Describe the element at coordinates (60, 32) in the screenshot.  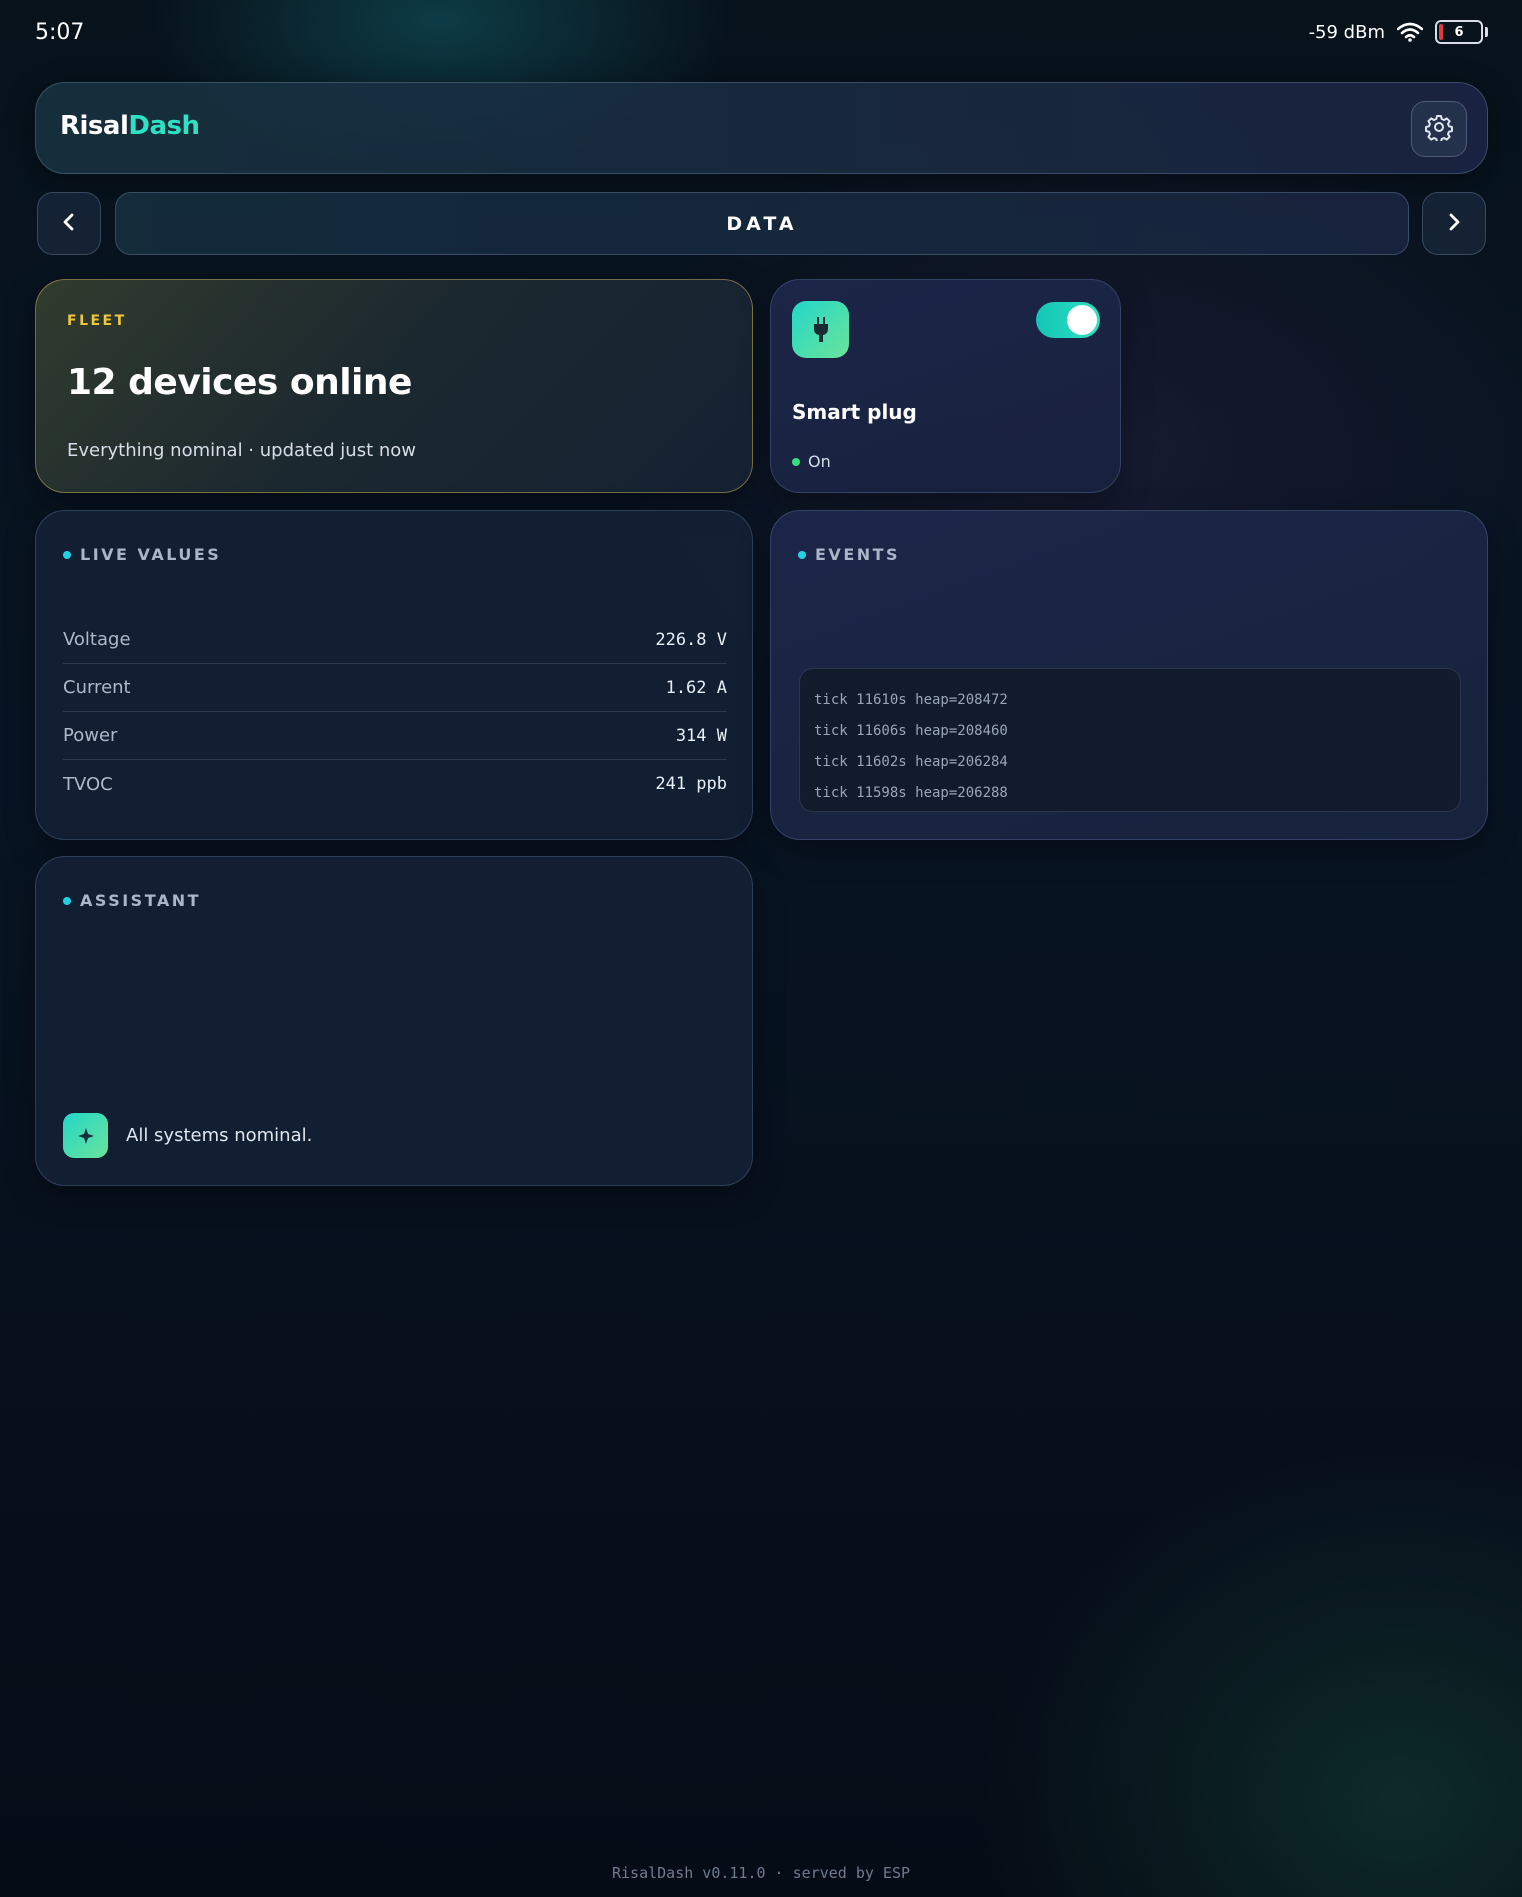
I see `status-time: 5:07` at that location.